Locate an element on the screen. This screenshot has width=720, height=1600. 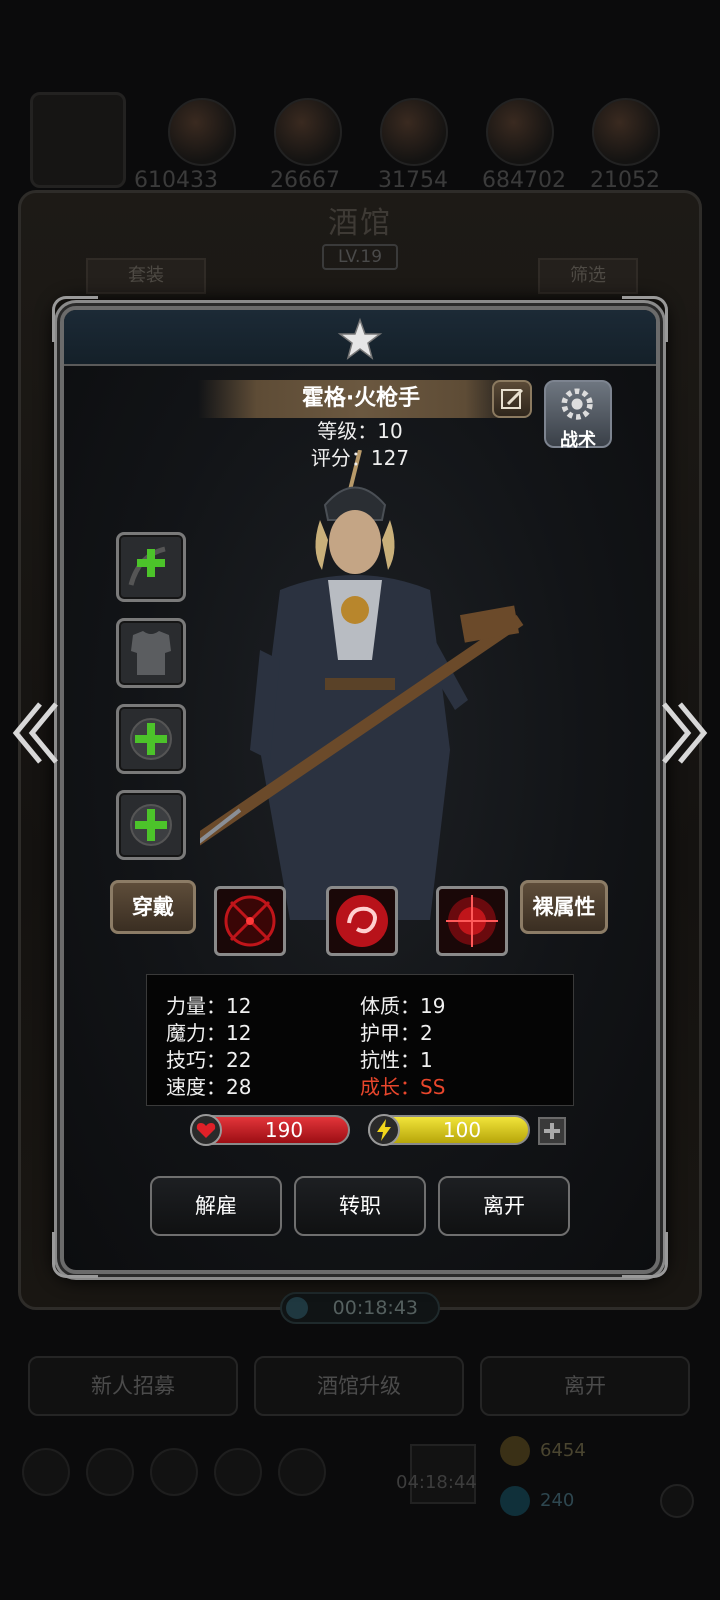
stat-constitution: 体质：19 is located at coordinates (403, 1006).